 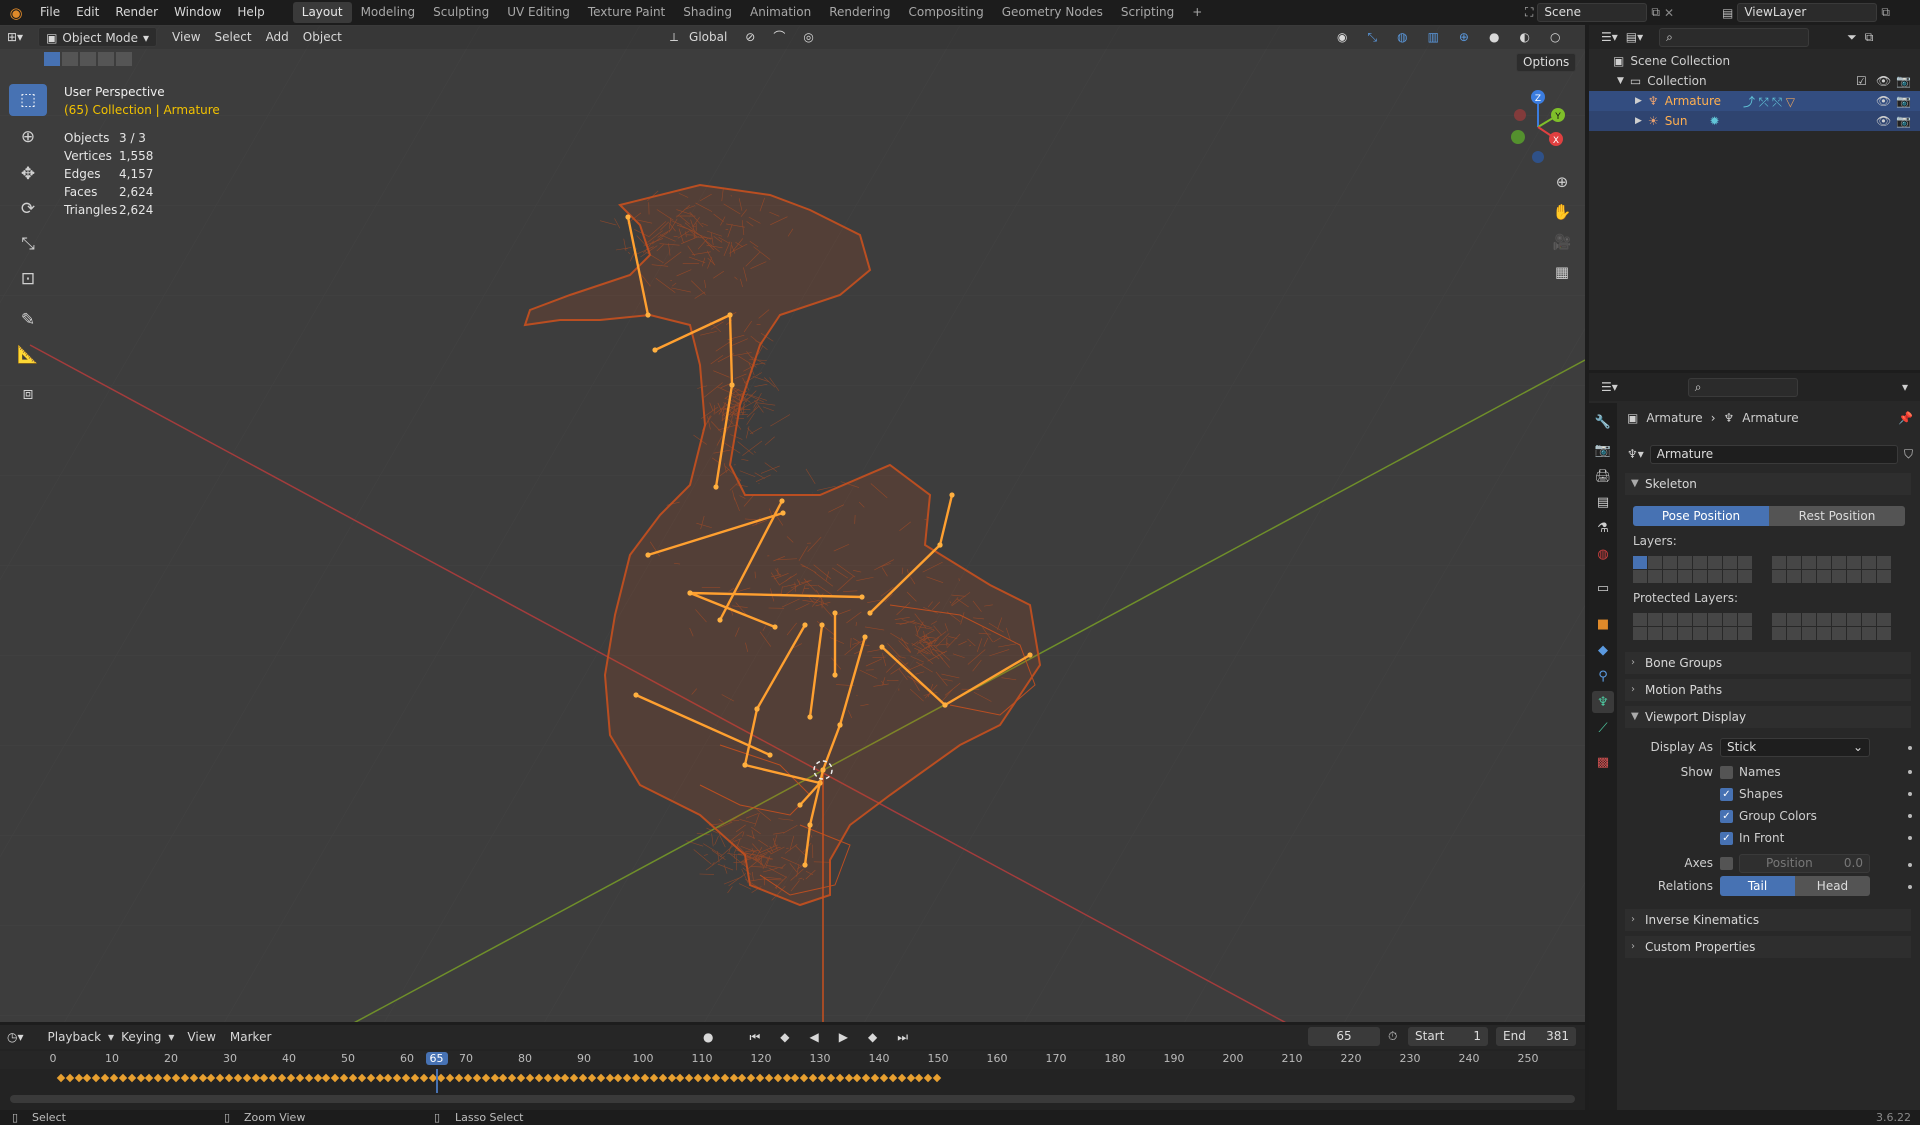 I want to click on select-invert-icon, so click(x=106, y=59).